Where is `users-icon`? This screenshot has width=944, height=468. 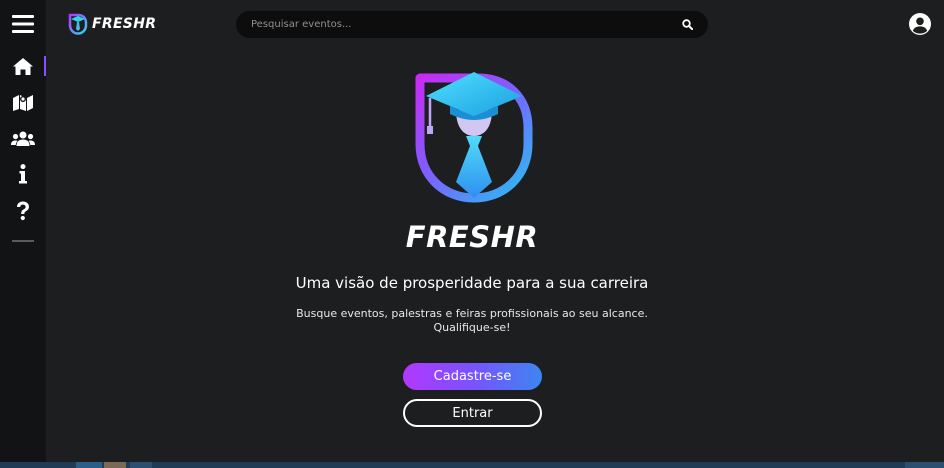
users-icon is located at coordinates (23, 138).